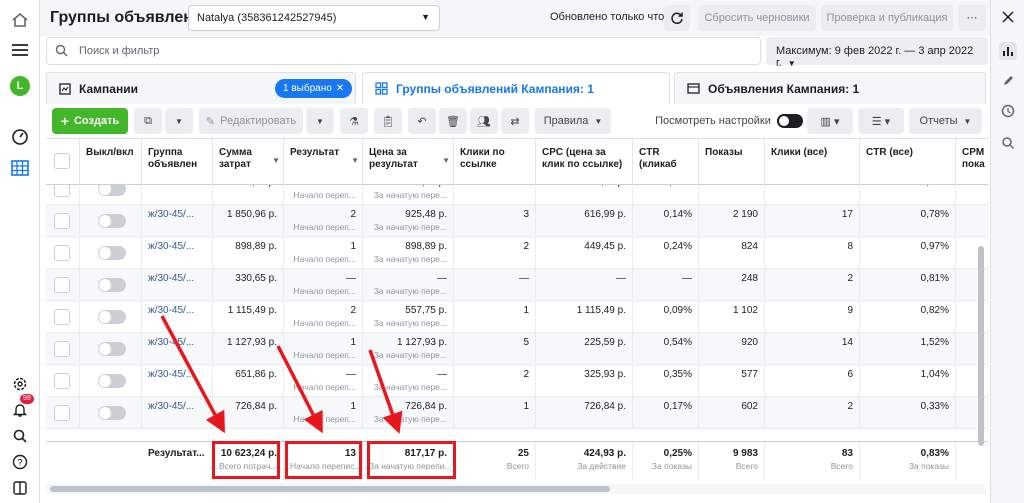 The width and height of the screenshot is (1024, 503). What do you see at coordinates (972, 162) in the screenshot?
I see `header-cpm: CPM пока` at bounding box center [972, 162].